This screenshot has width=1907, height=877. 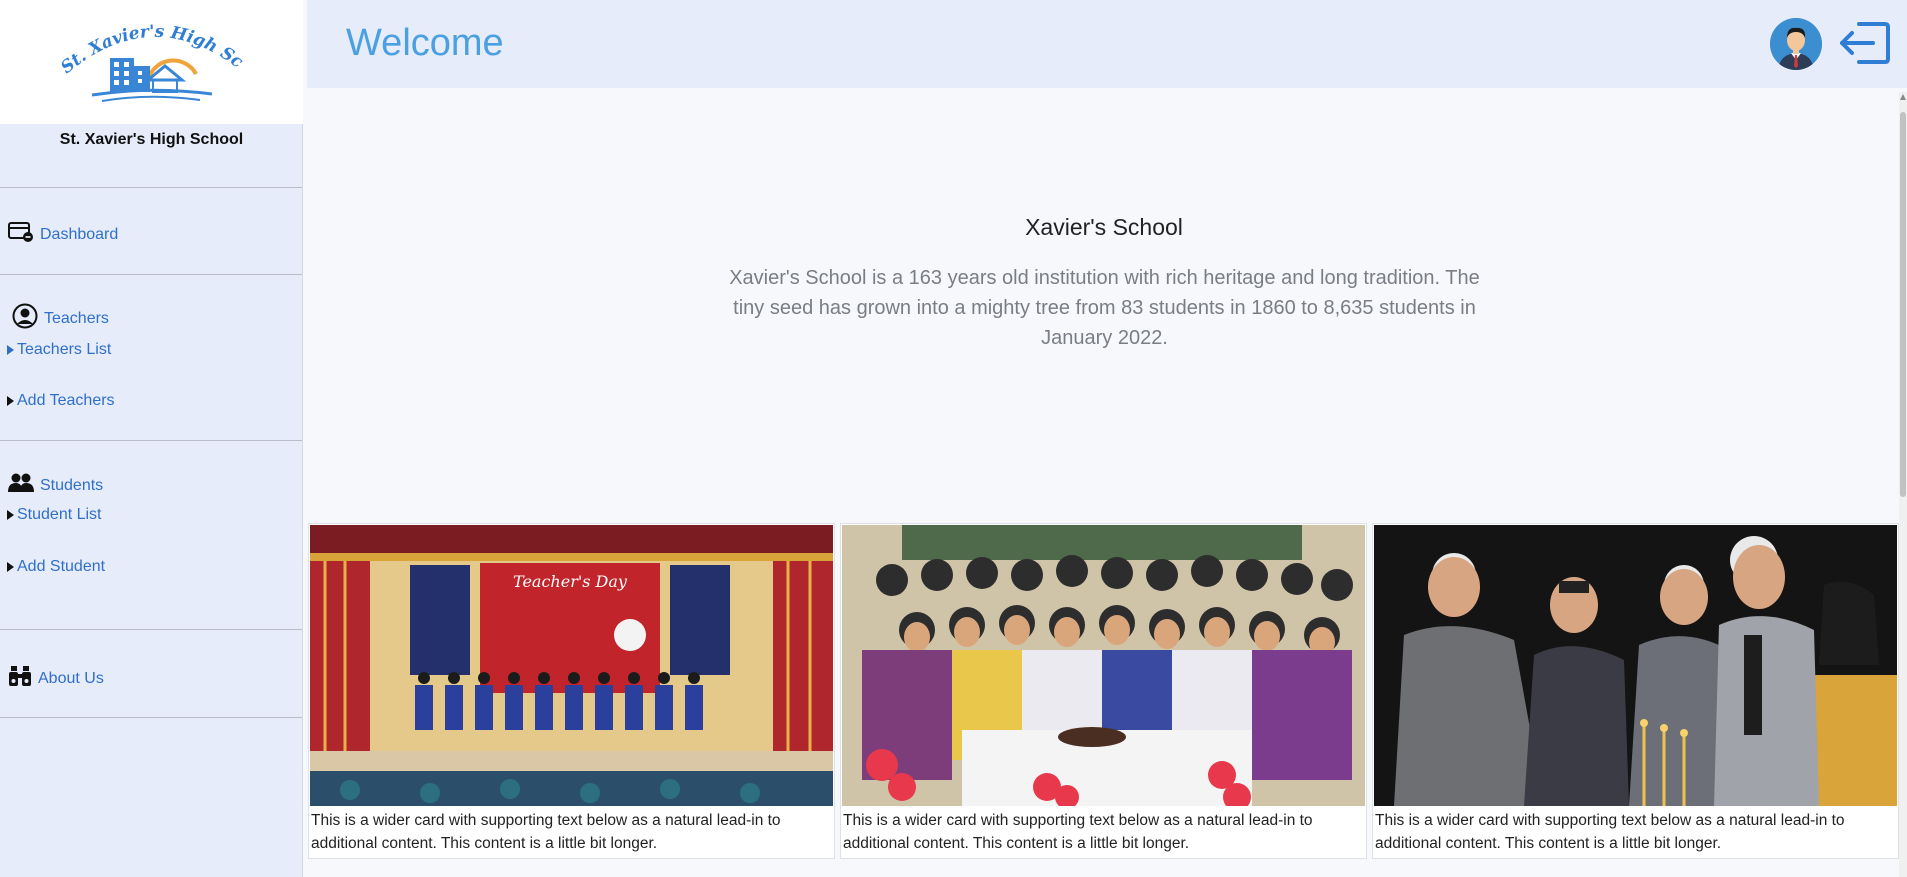 What do you see at coordinates (1104, 227) in the screenshot?
I see `hero-title: Xavier's School` at bounding box center [1104, 227].